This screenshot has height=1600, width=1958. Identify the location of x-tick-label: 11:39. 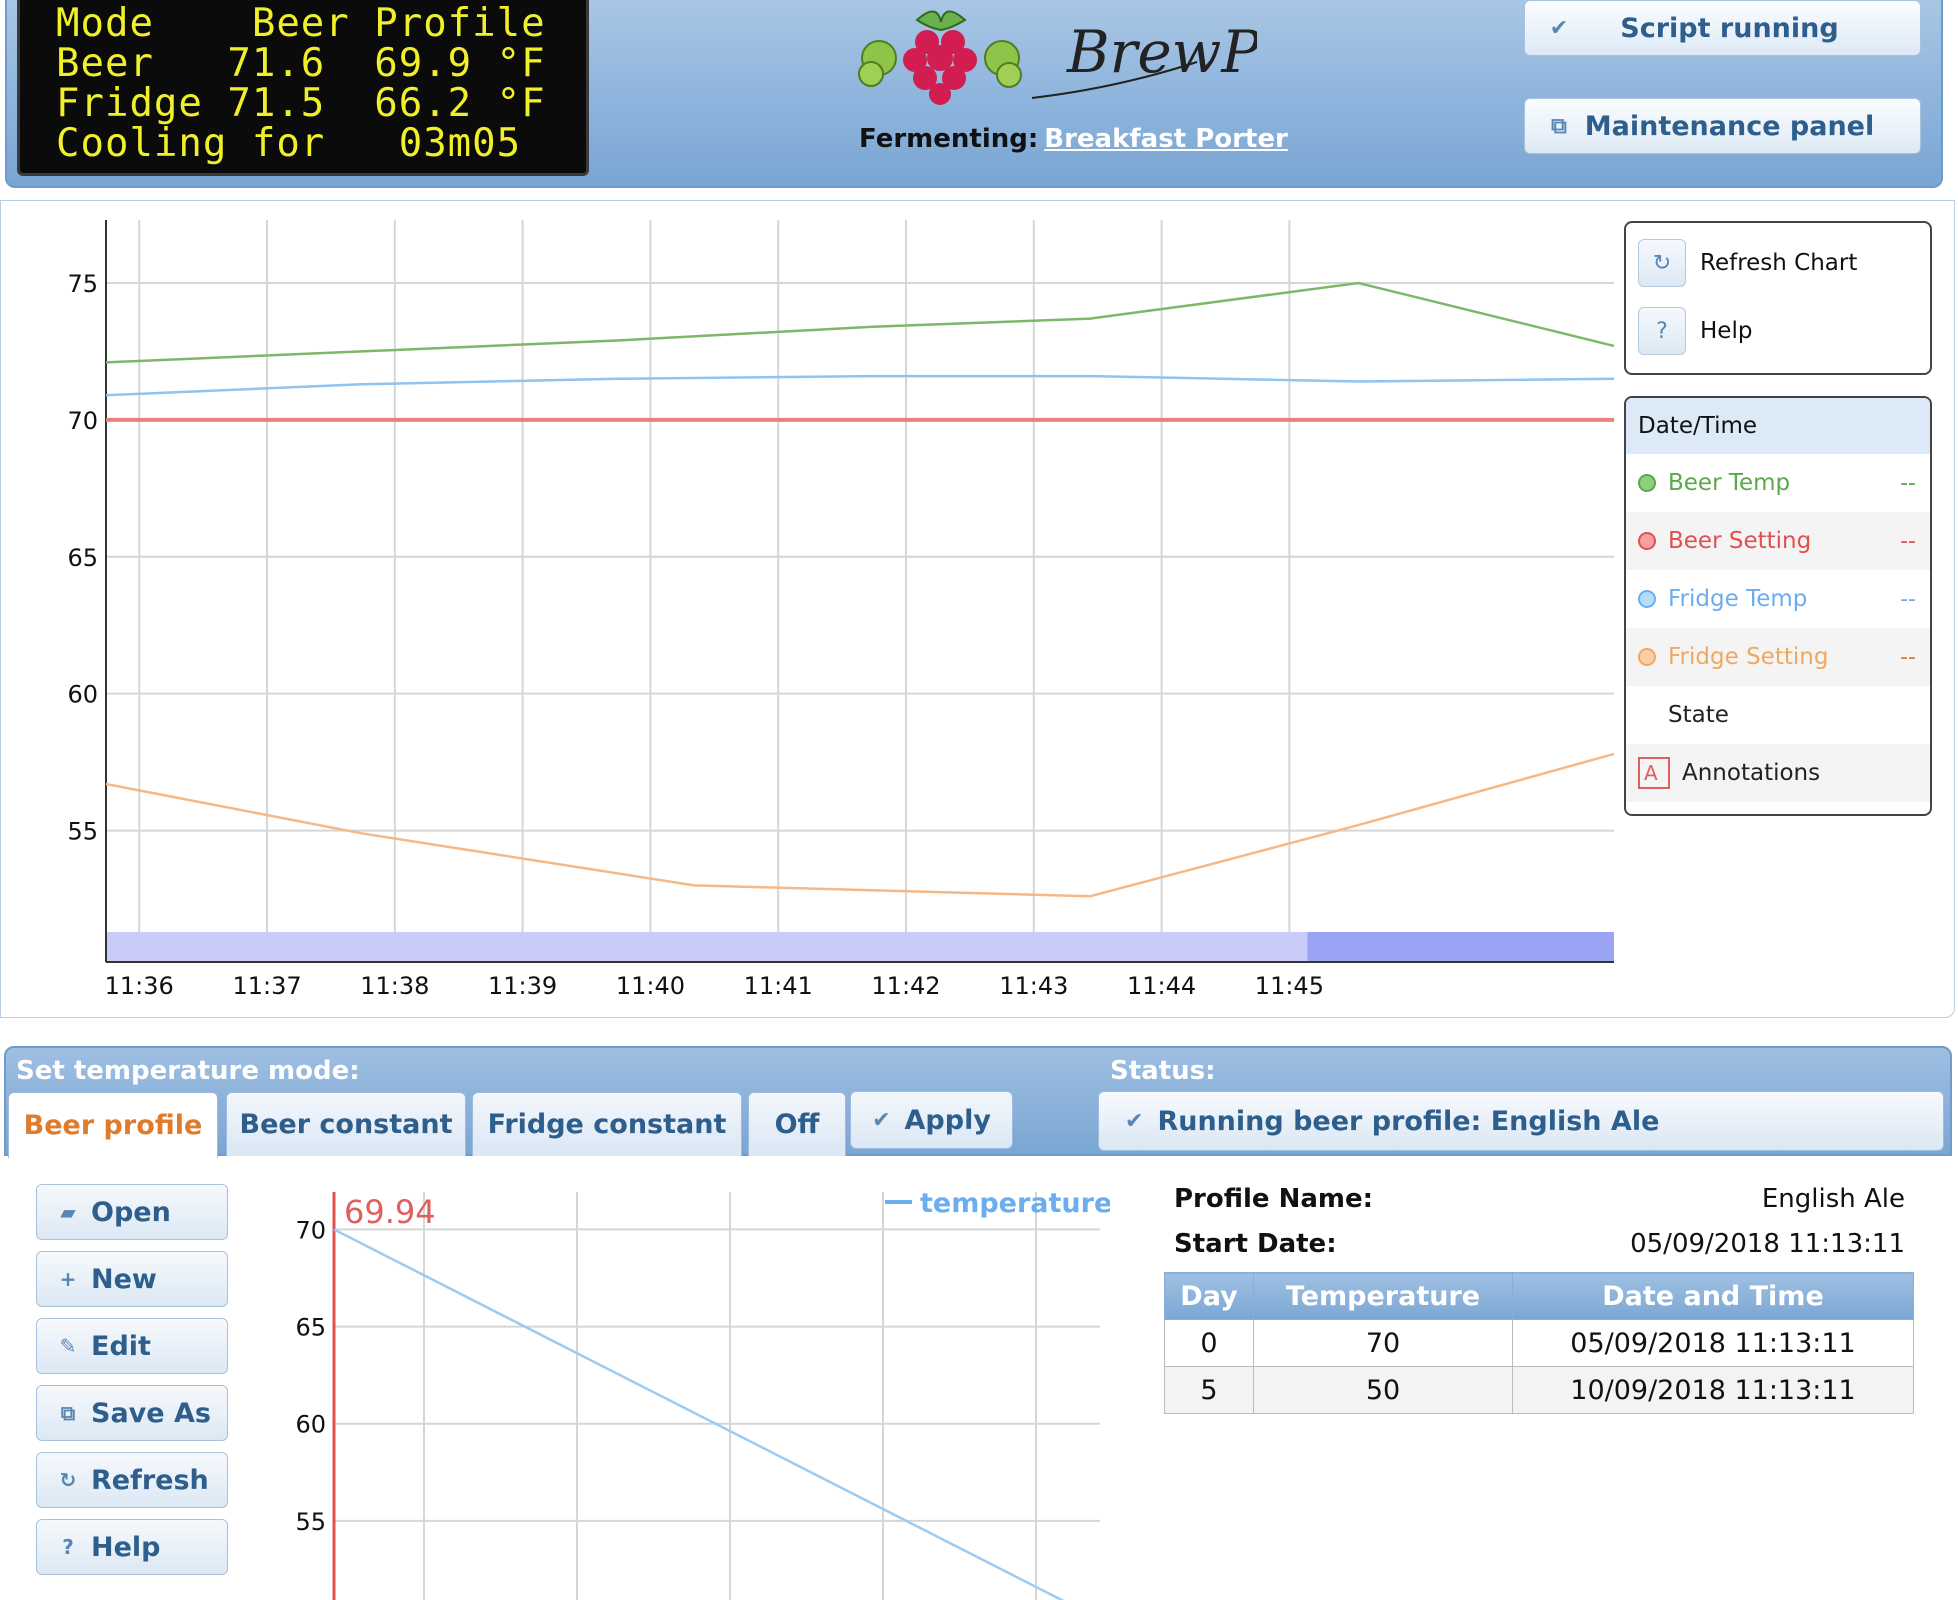
(522, 986).